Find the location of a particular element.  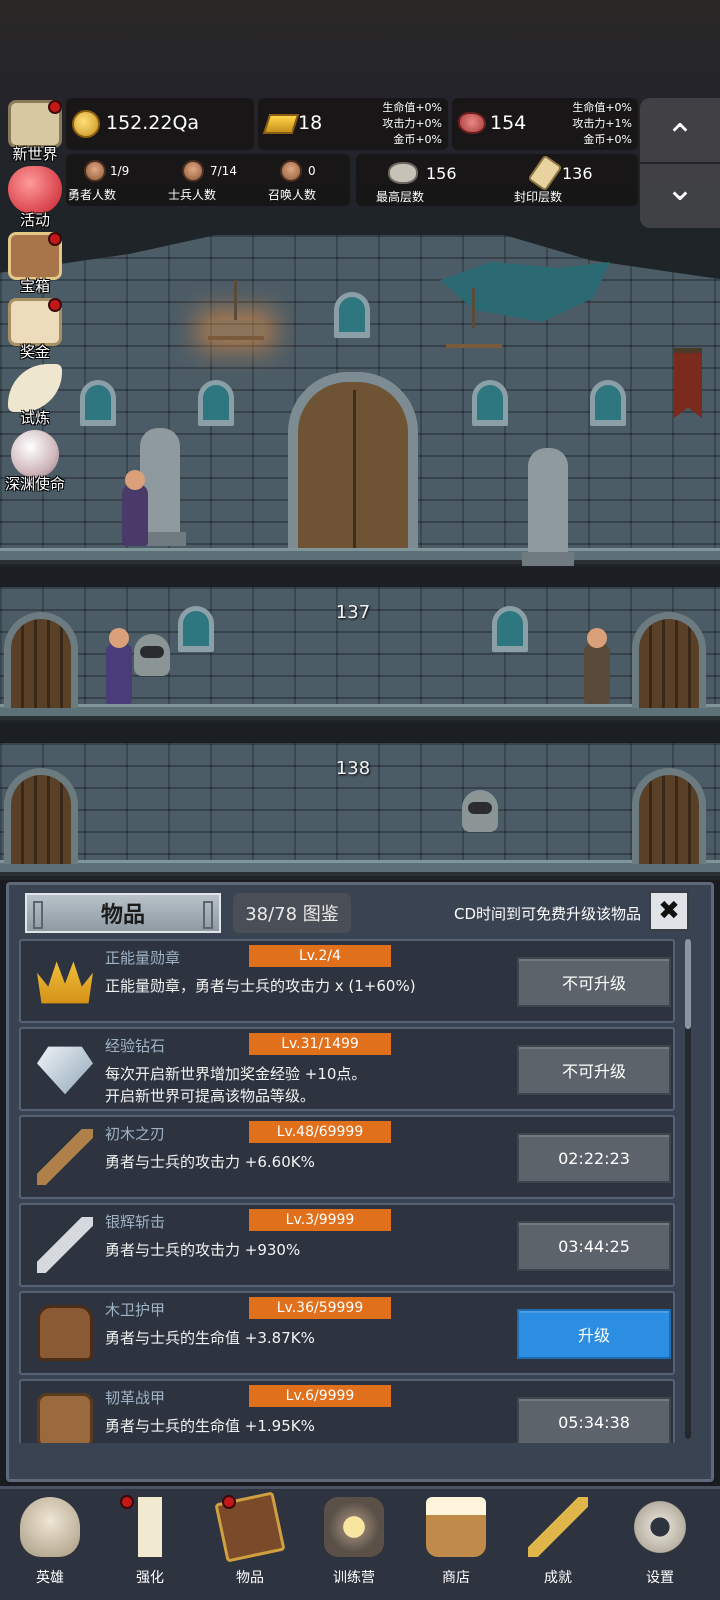

soldier-icon is located at coordinates (193, 171).